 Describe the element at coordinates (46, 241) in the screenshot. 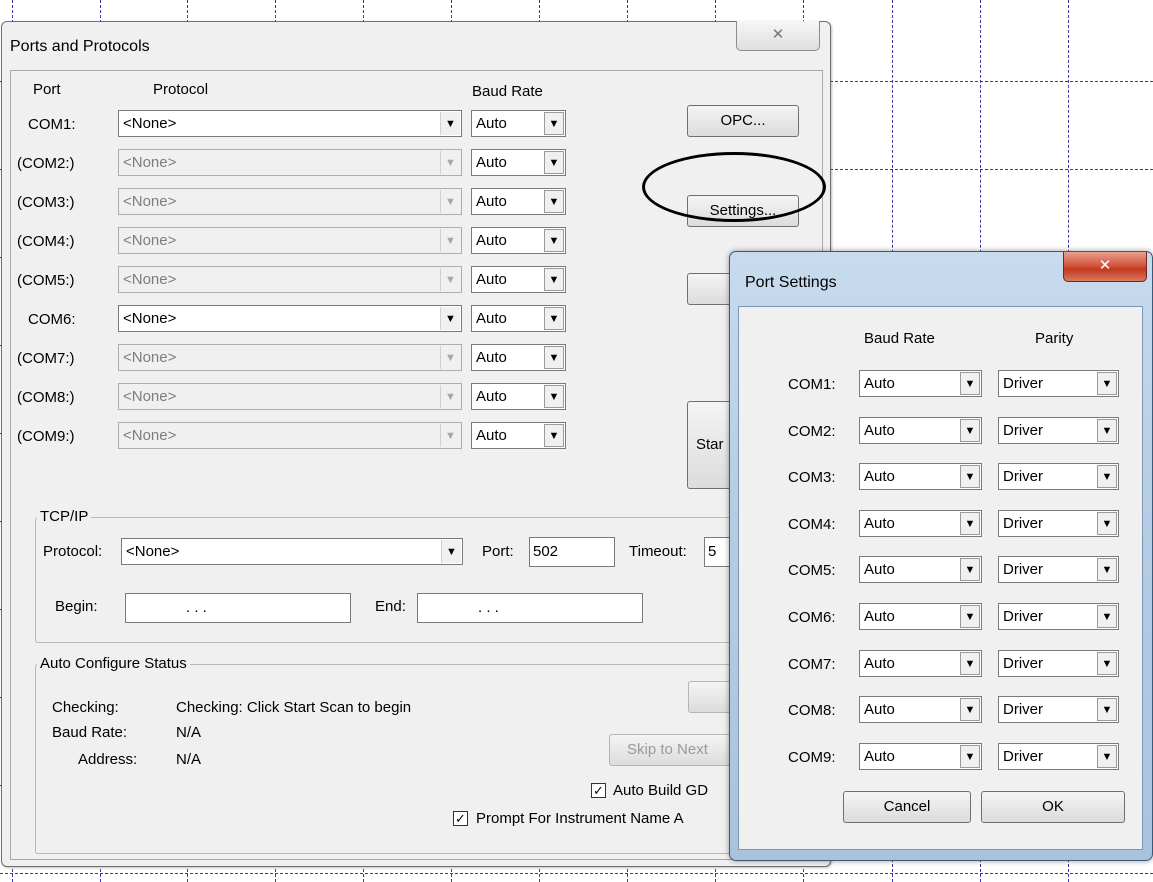

I see `port-label: (COM4:)` at that location.